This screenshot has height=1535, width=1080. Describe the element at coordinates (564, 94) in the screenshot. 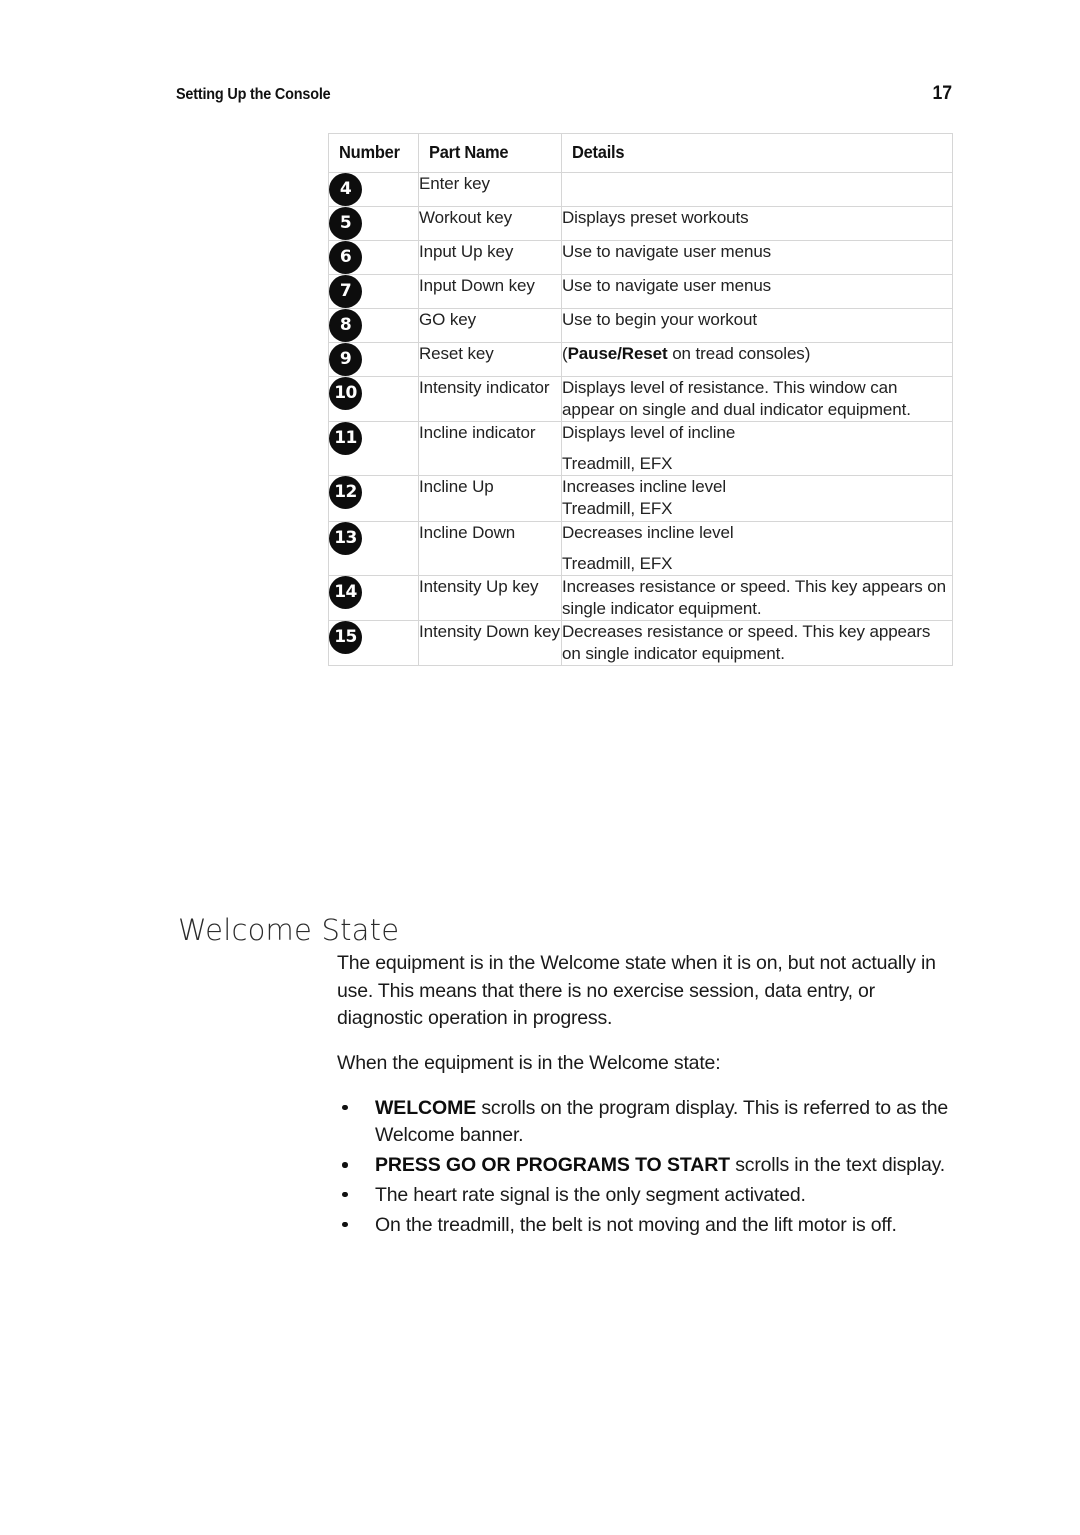

I see `running-header: Setting Up the Console 17` at that location.